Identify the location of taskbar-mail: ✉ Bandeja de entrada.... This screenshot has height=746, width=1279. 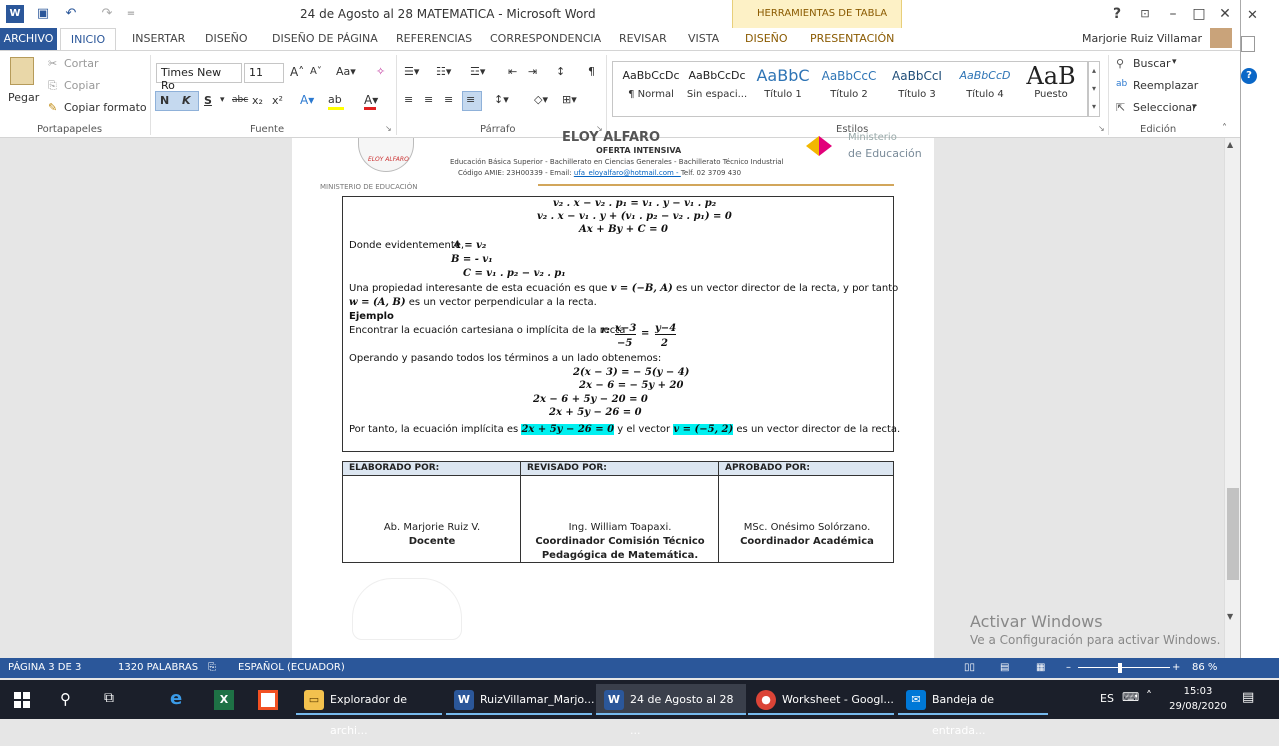
(973, 710).